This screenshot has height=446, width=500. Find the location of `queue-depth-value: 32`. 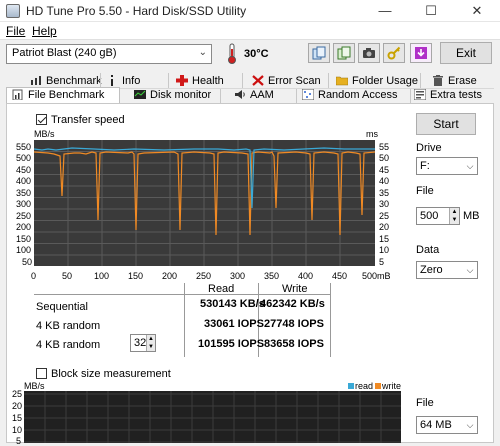

queue-depth-value: 32 is located at coordinates (140, 343).